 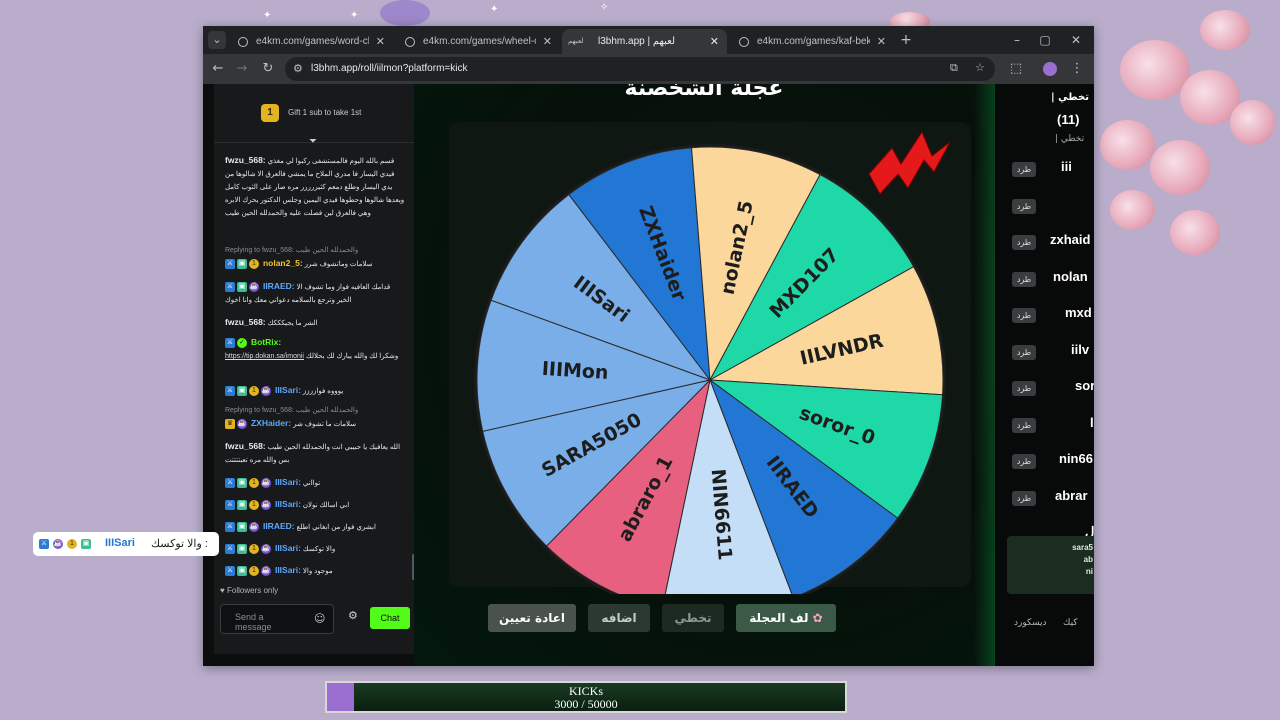 What do you see at coordinates (1030, 623) in the screenshot?
I see `discord-link: ديسكورد` at bounding box center [1030, 623].